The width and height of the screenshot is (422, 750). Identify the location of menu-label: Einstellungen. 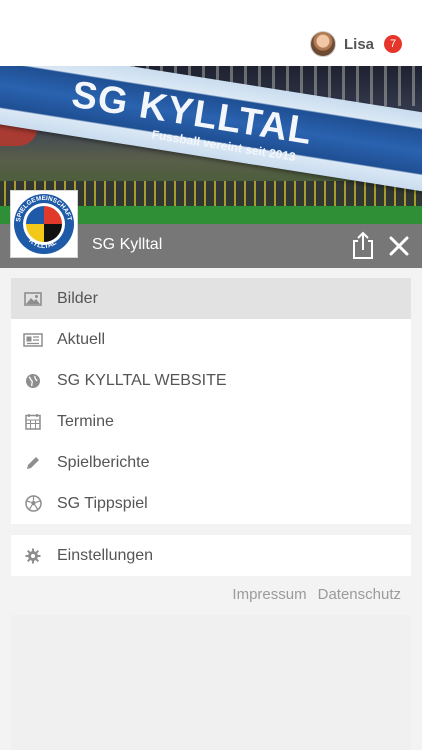
(105, 555).